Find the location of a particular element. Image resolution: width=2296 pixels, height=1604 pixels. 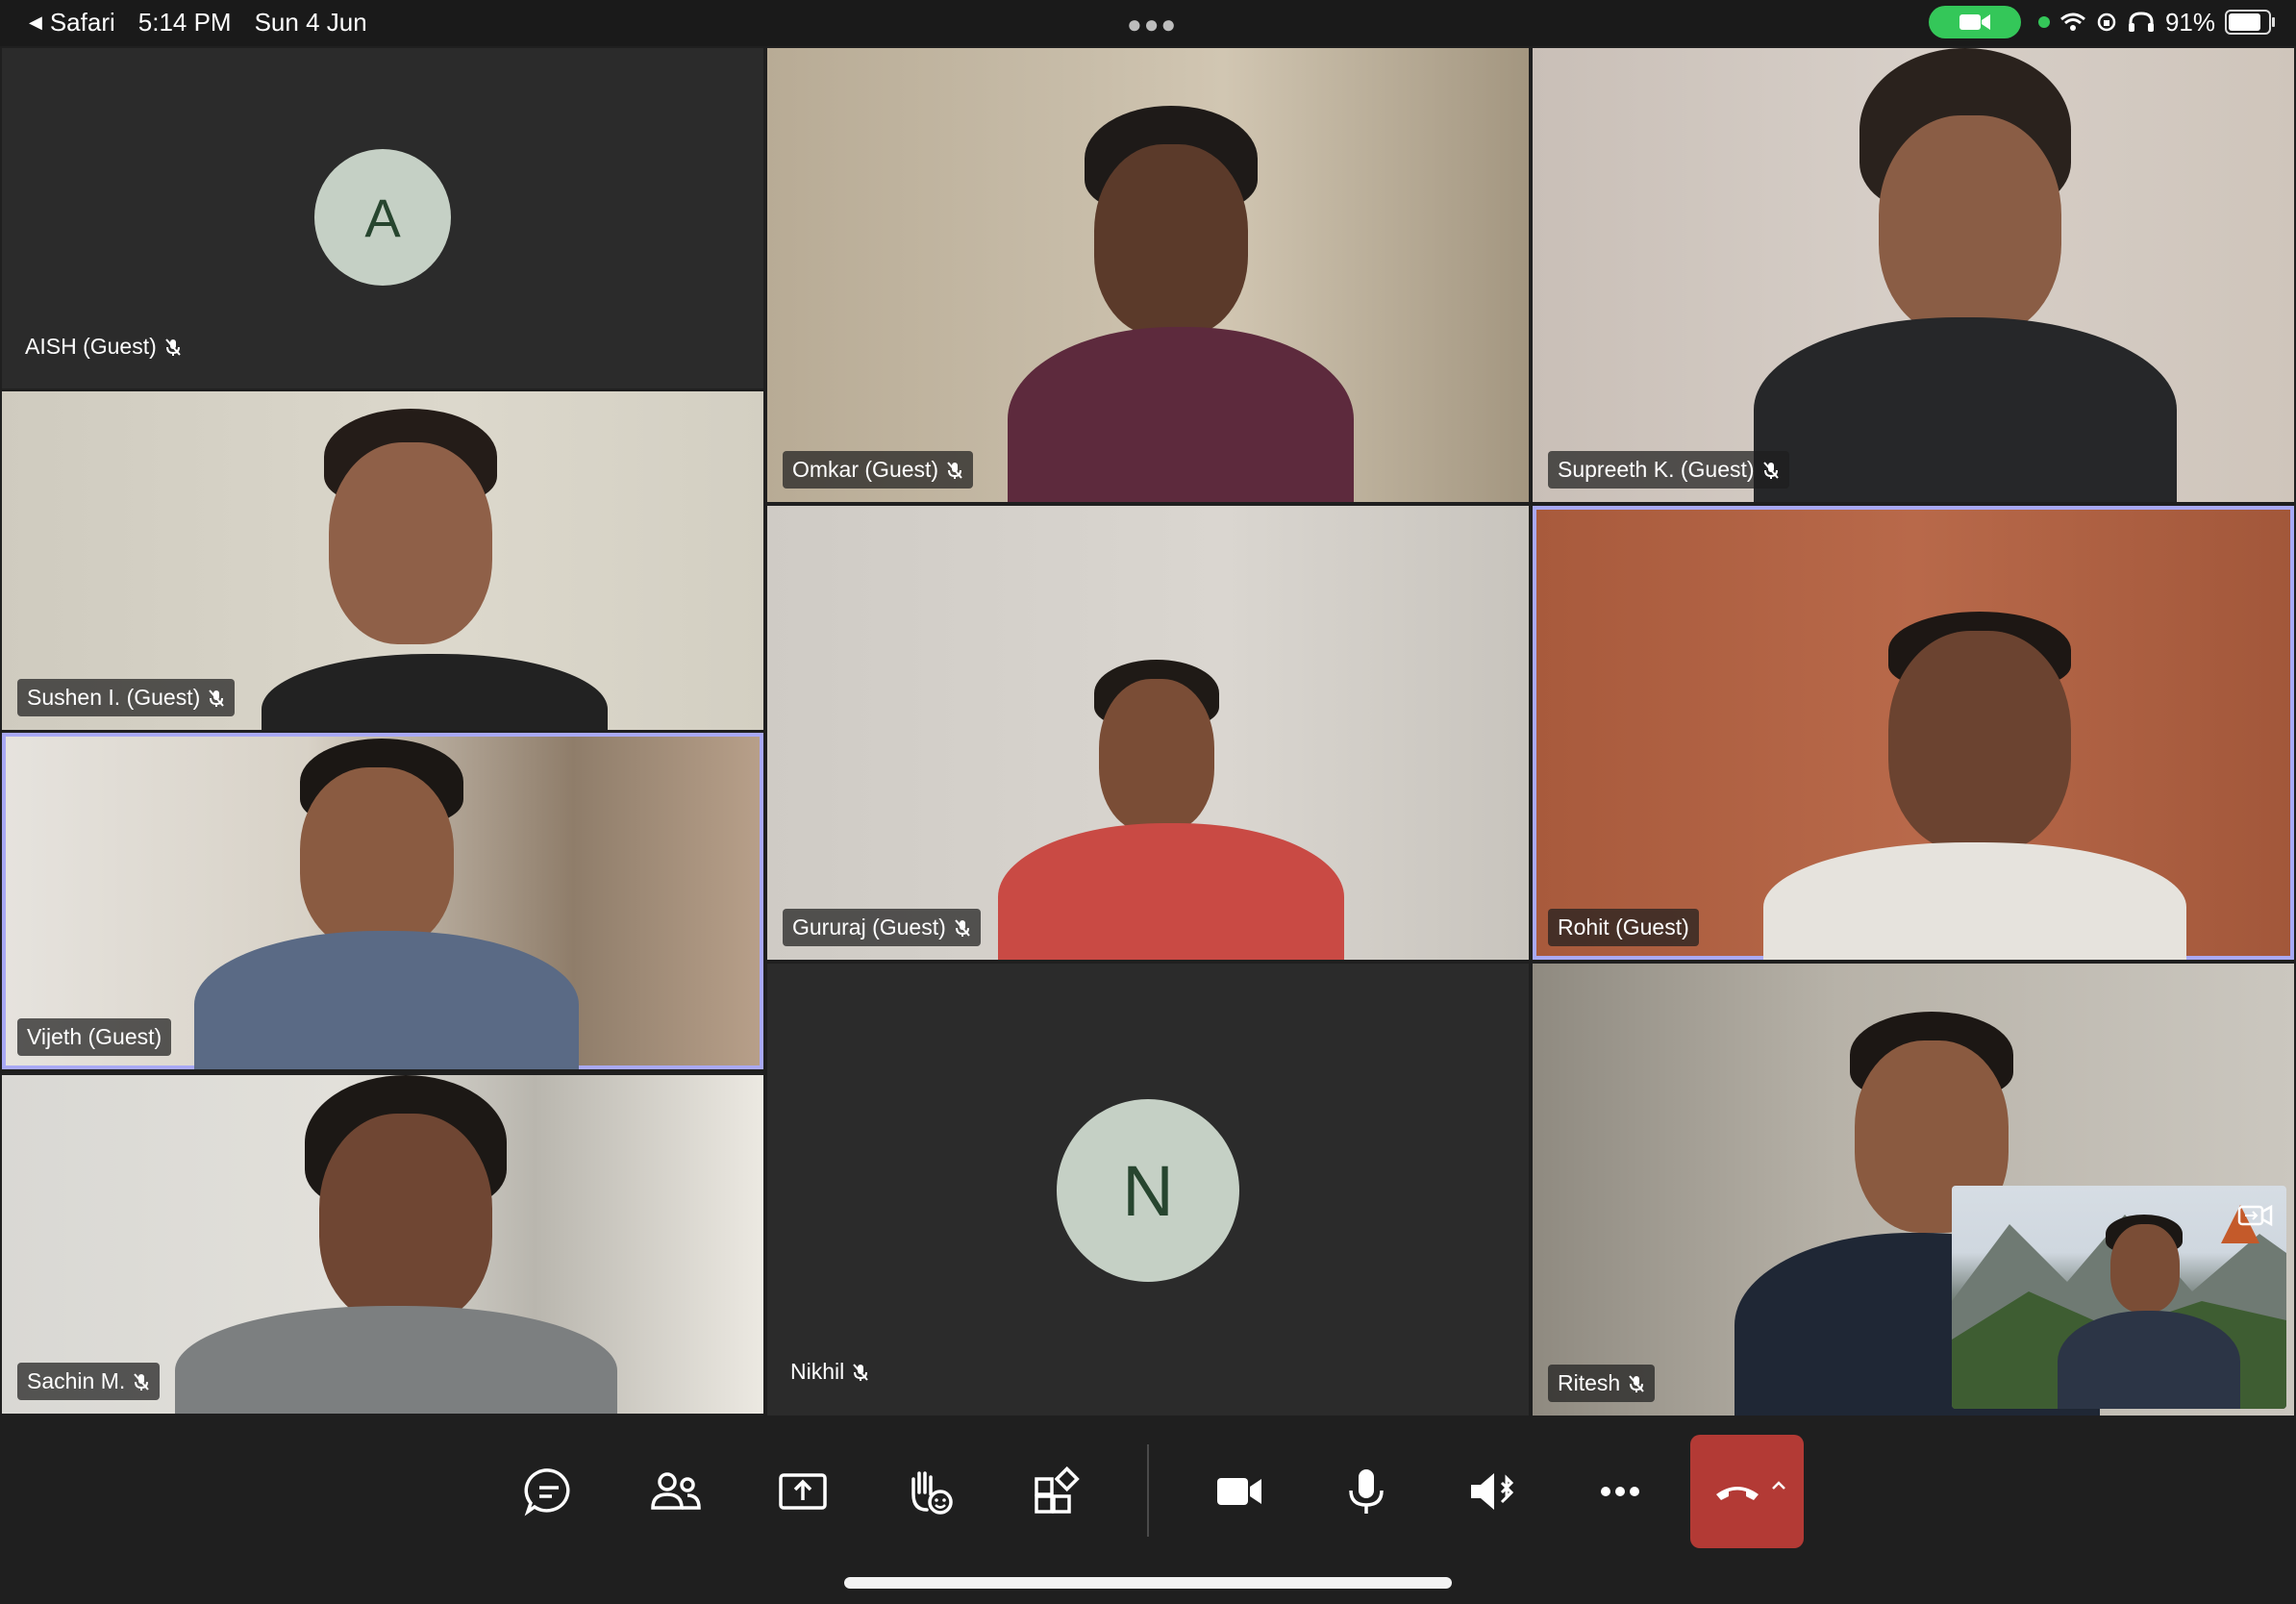

camera-toggle-button is located at coordinates (1239, 1491).